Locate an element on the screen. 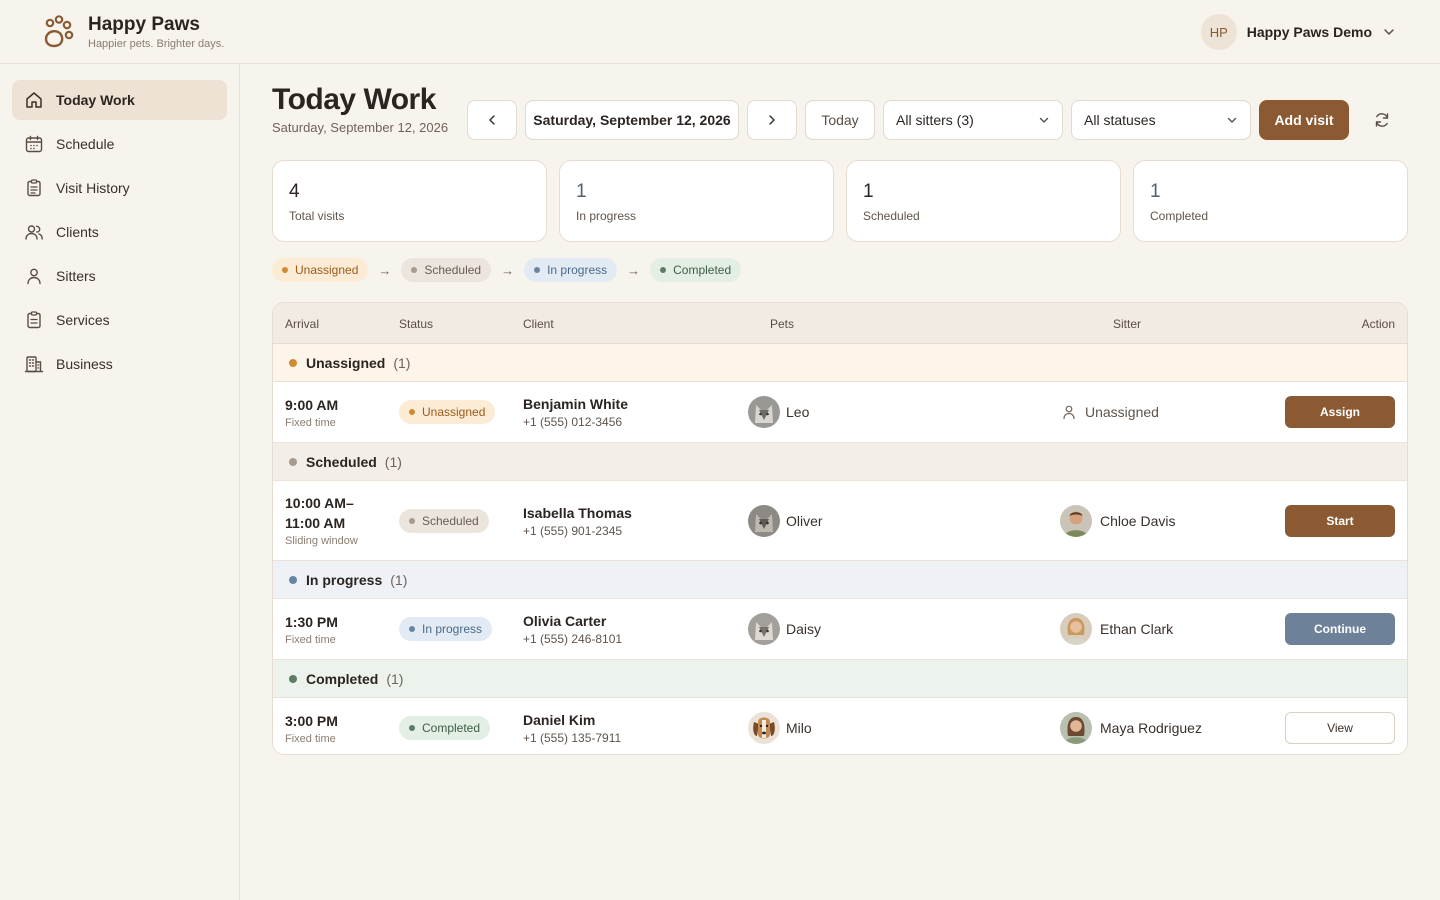 Image resolution: width=1440 pixels, height=900 pixels. pet-chip: Oliver is located at coordinates (785, 521).